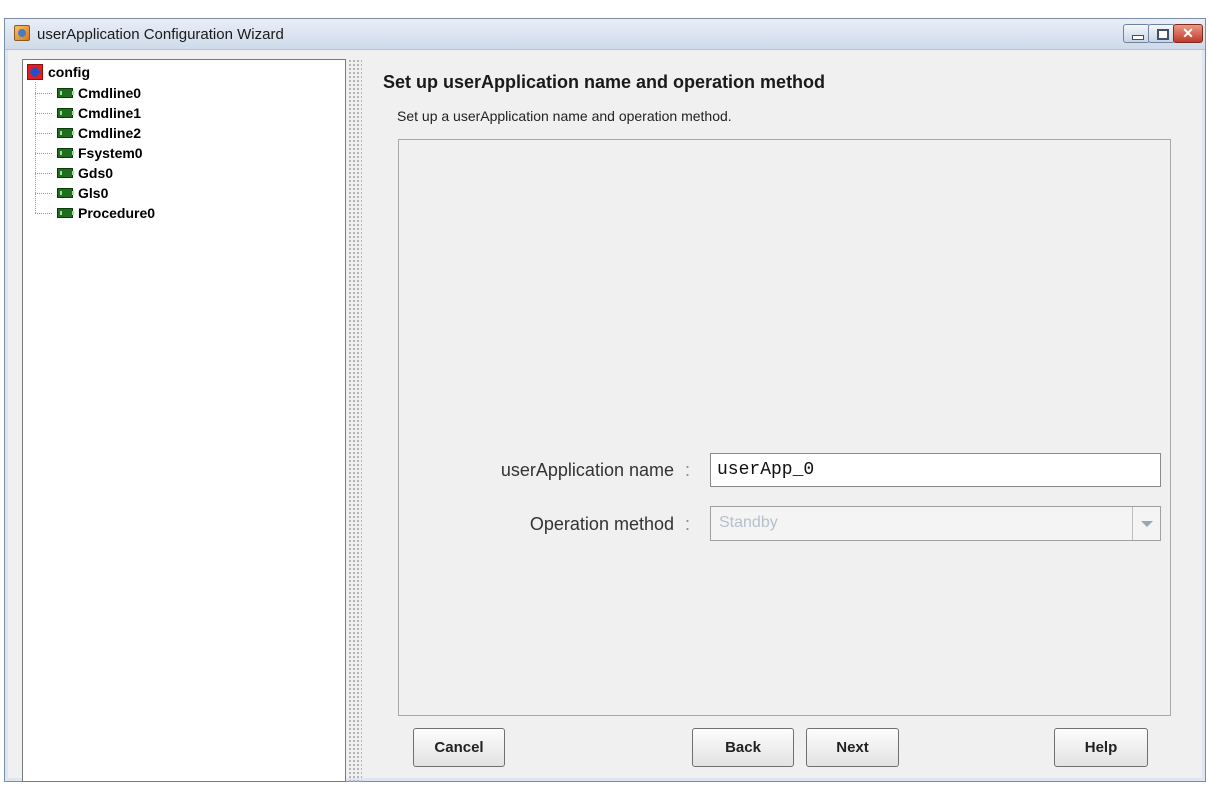 The height and width of the screenshot is (785, 1210). Describe the element at coordinates (587, 470) in the screenshot. I see `userapplication-name-label: userApplication name` at that location.